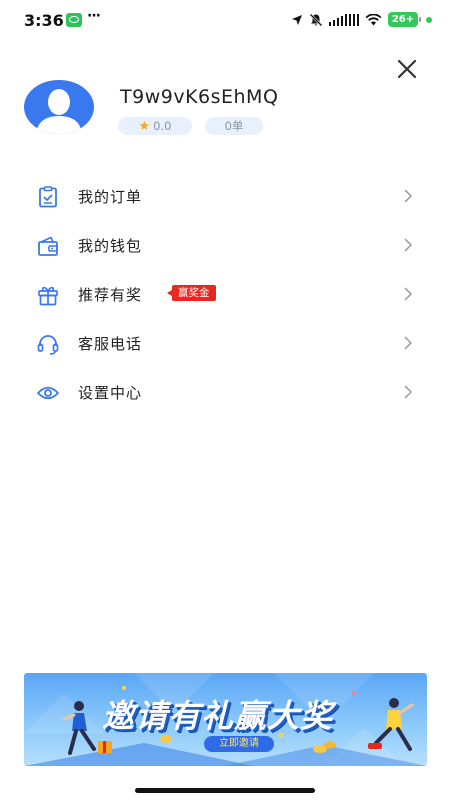 The height and width of the screenshot is (800, 450). I want to click on menu-item-support: 客服电话, so click(225, 343).